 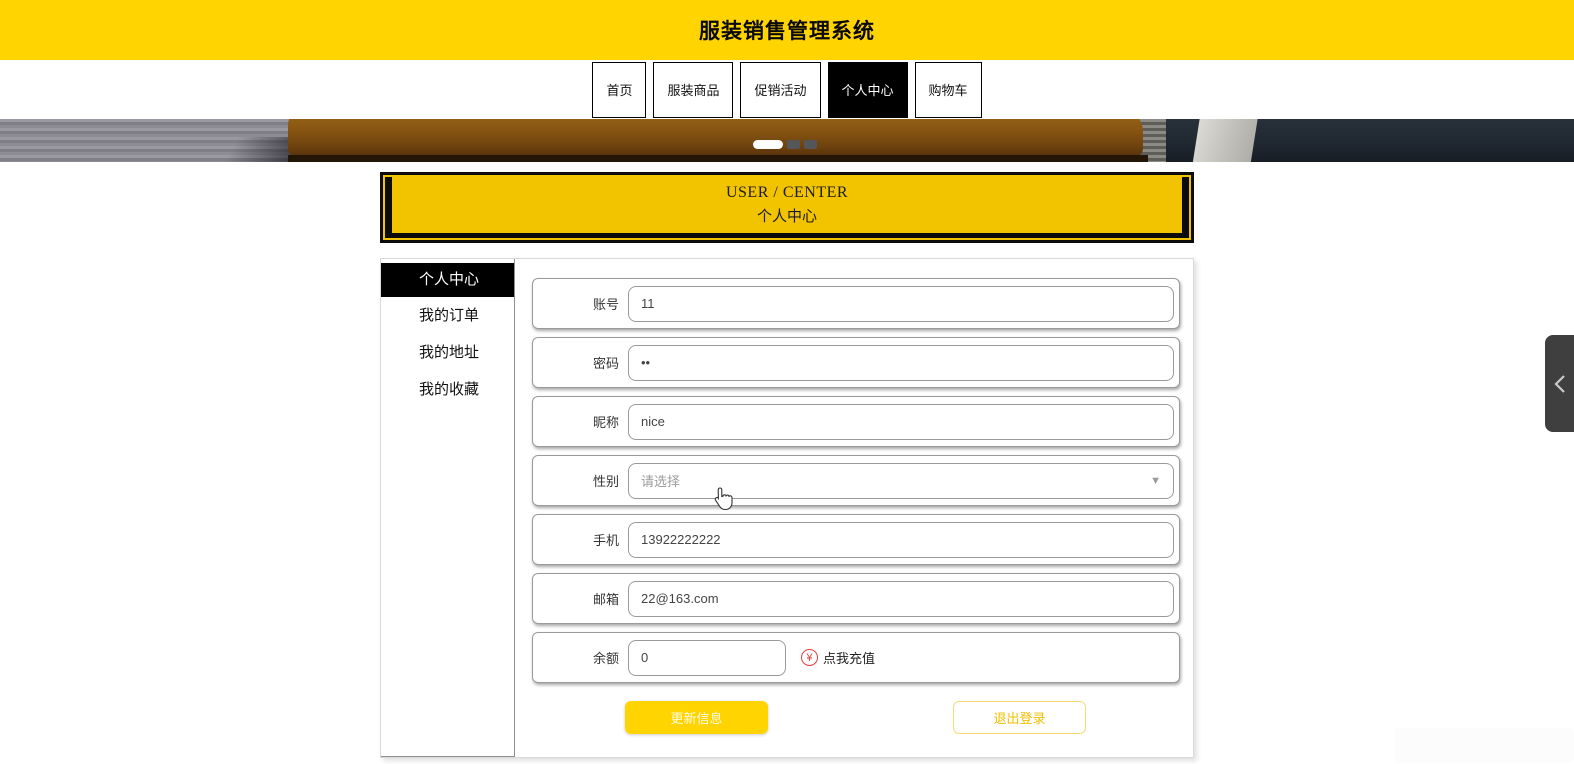 What do you see at coordinates (787, 192) in the screenshot?
I see `section-title-en: USER / CENTER` at bounding box center [787, 192].